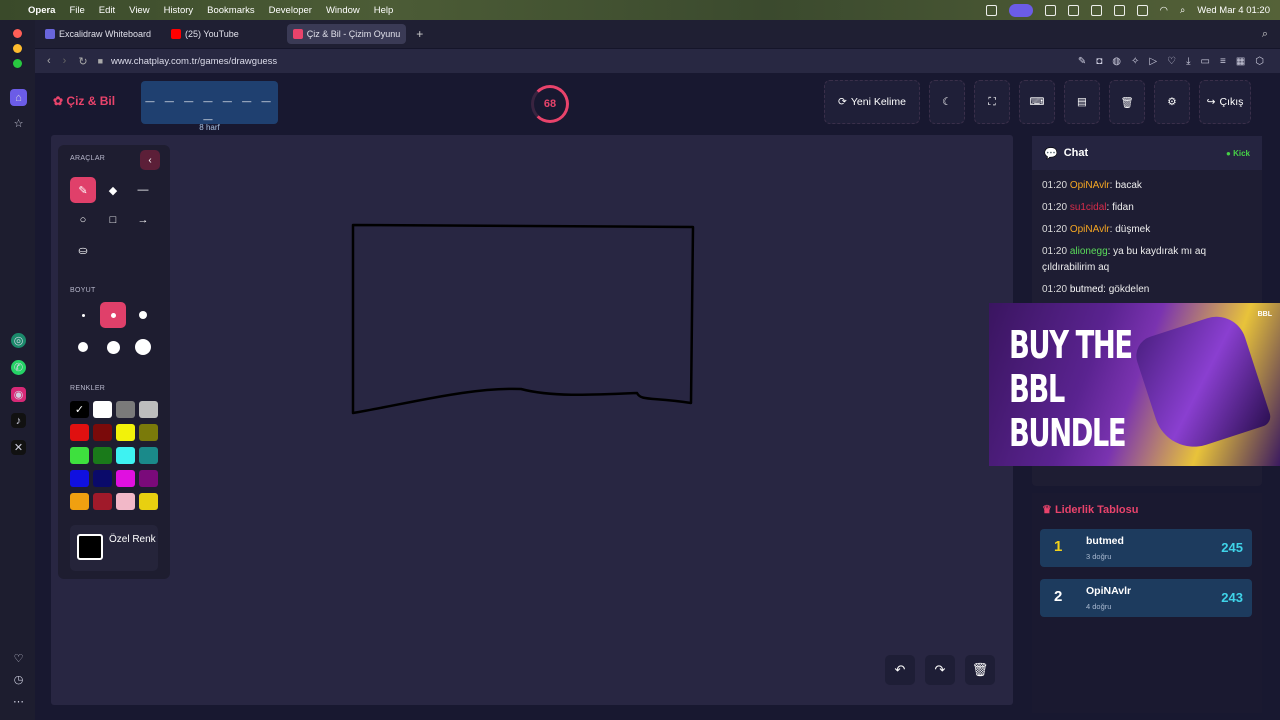  Describe the element at coordinates (1233, 10) in the screenshot. I see `datetime: Wed Mar 4 01:20` at that location.